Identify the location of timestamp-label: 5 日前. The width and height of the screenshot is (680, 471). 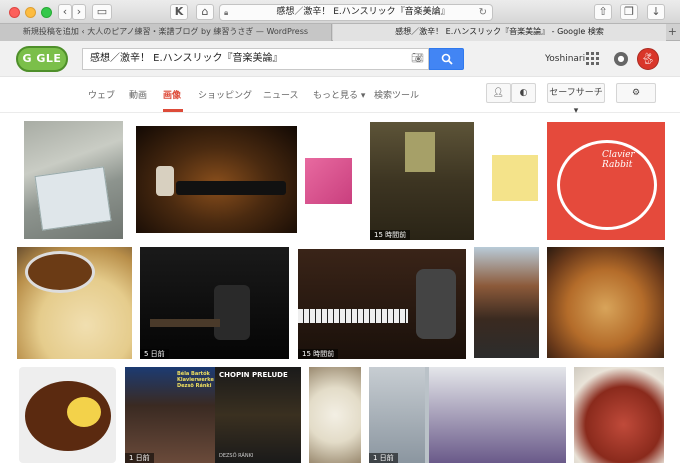
(154, 354).